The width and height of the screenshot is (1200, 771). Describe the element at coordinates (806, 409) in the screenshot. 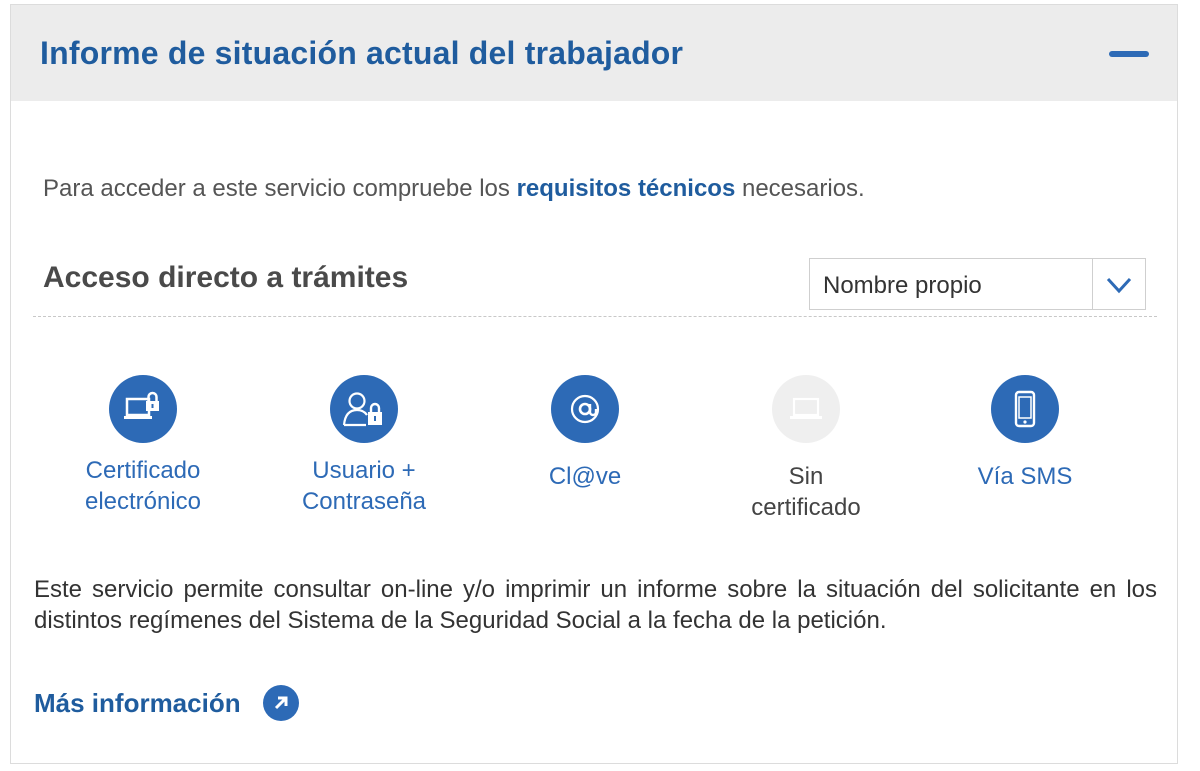

I see `laptop-icon` at that location.